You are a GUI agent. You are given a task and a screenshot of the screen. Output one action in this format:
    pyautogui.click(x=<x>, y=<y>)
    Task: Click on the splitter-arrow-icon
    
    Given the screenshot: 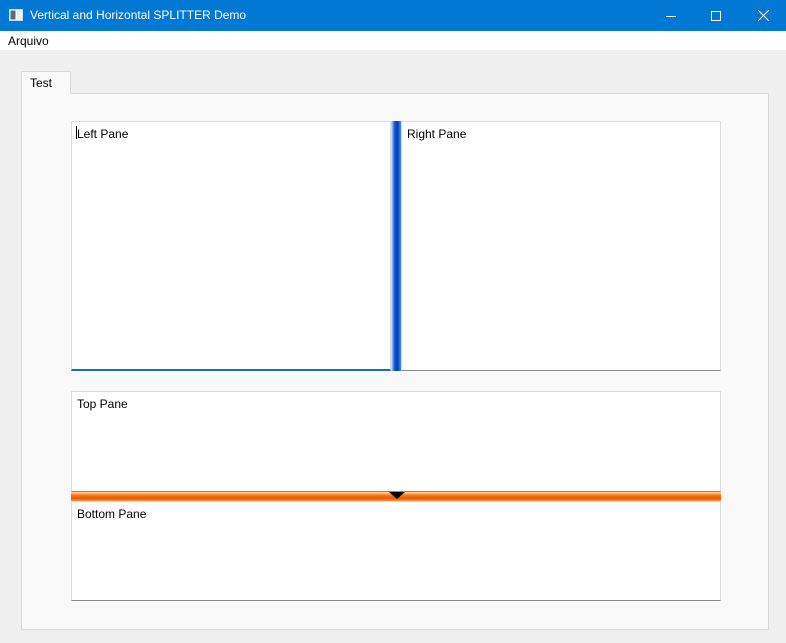 What is the action you would take?
    pyautogui.click(x=397, y=495)
    